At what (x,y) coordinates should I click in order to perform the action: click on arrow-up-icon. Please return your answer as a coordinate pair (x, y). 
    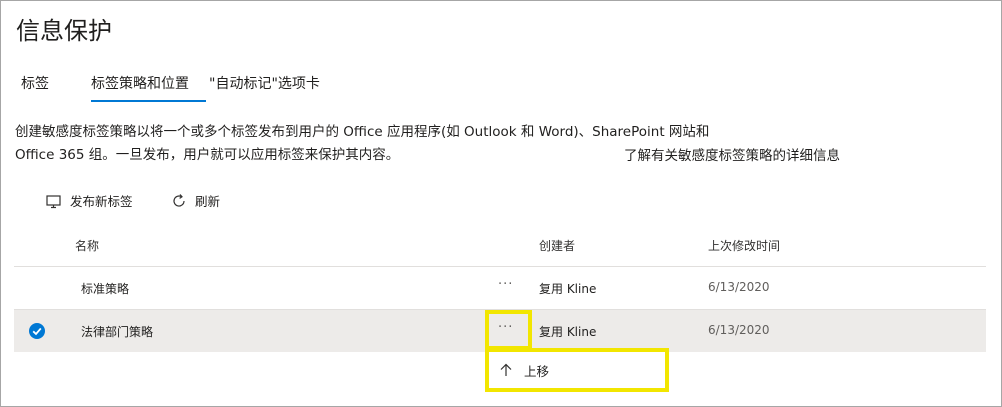
    Looking at the image, I should click on (506, 370).